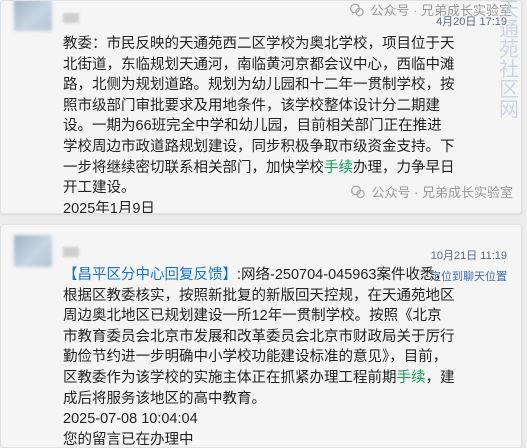 The width and height of the screenshot is (527, 448). What do you see at coordinates (109, 207) in the screenshot?
I see `reply-date: 2025年1月9日` at bounding box center [109, 207].